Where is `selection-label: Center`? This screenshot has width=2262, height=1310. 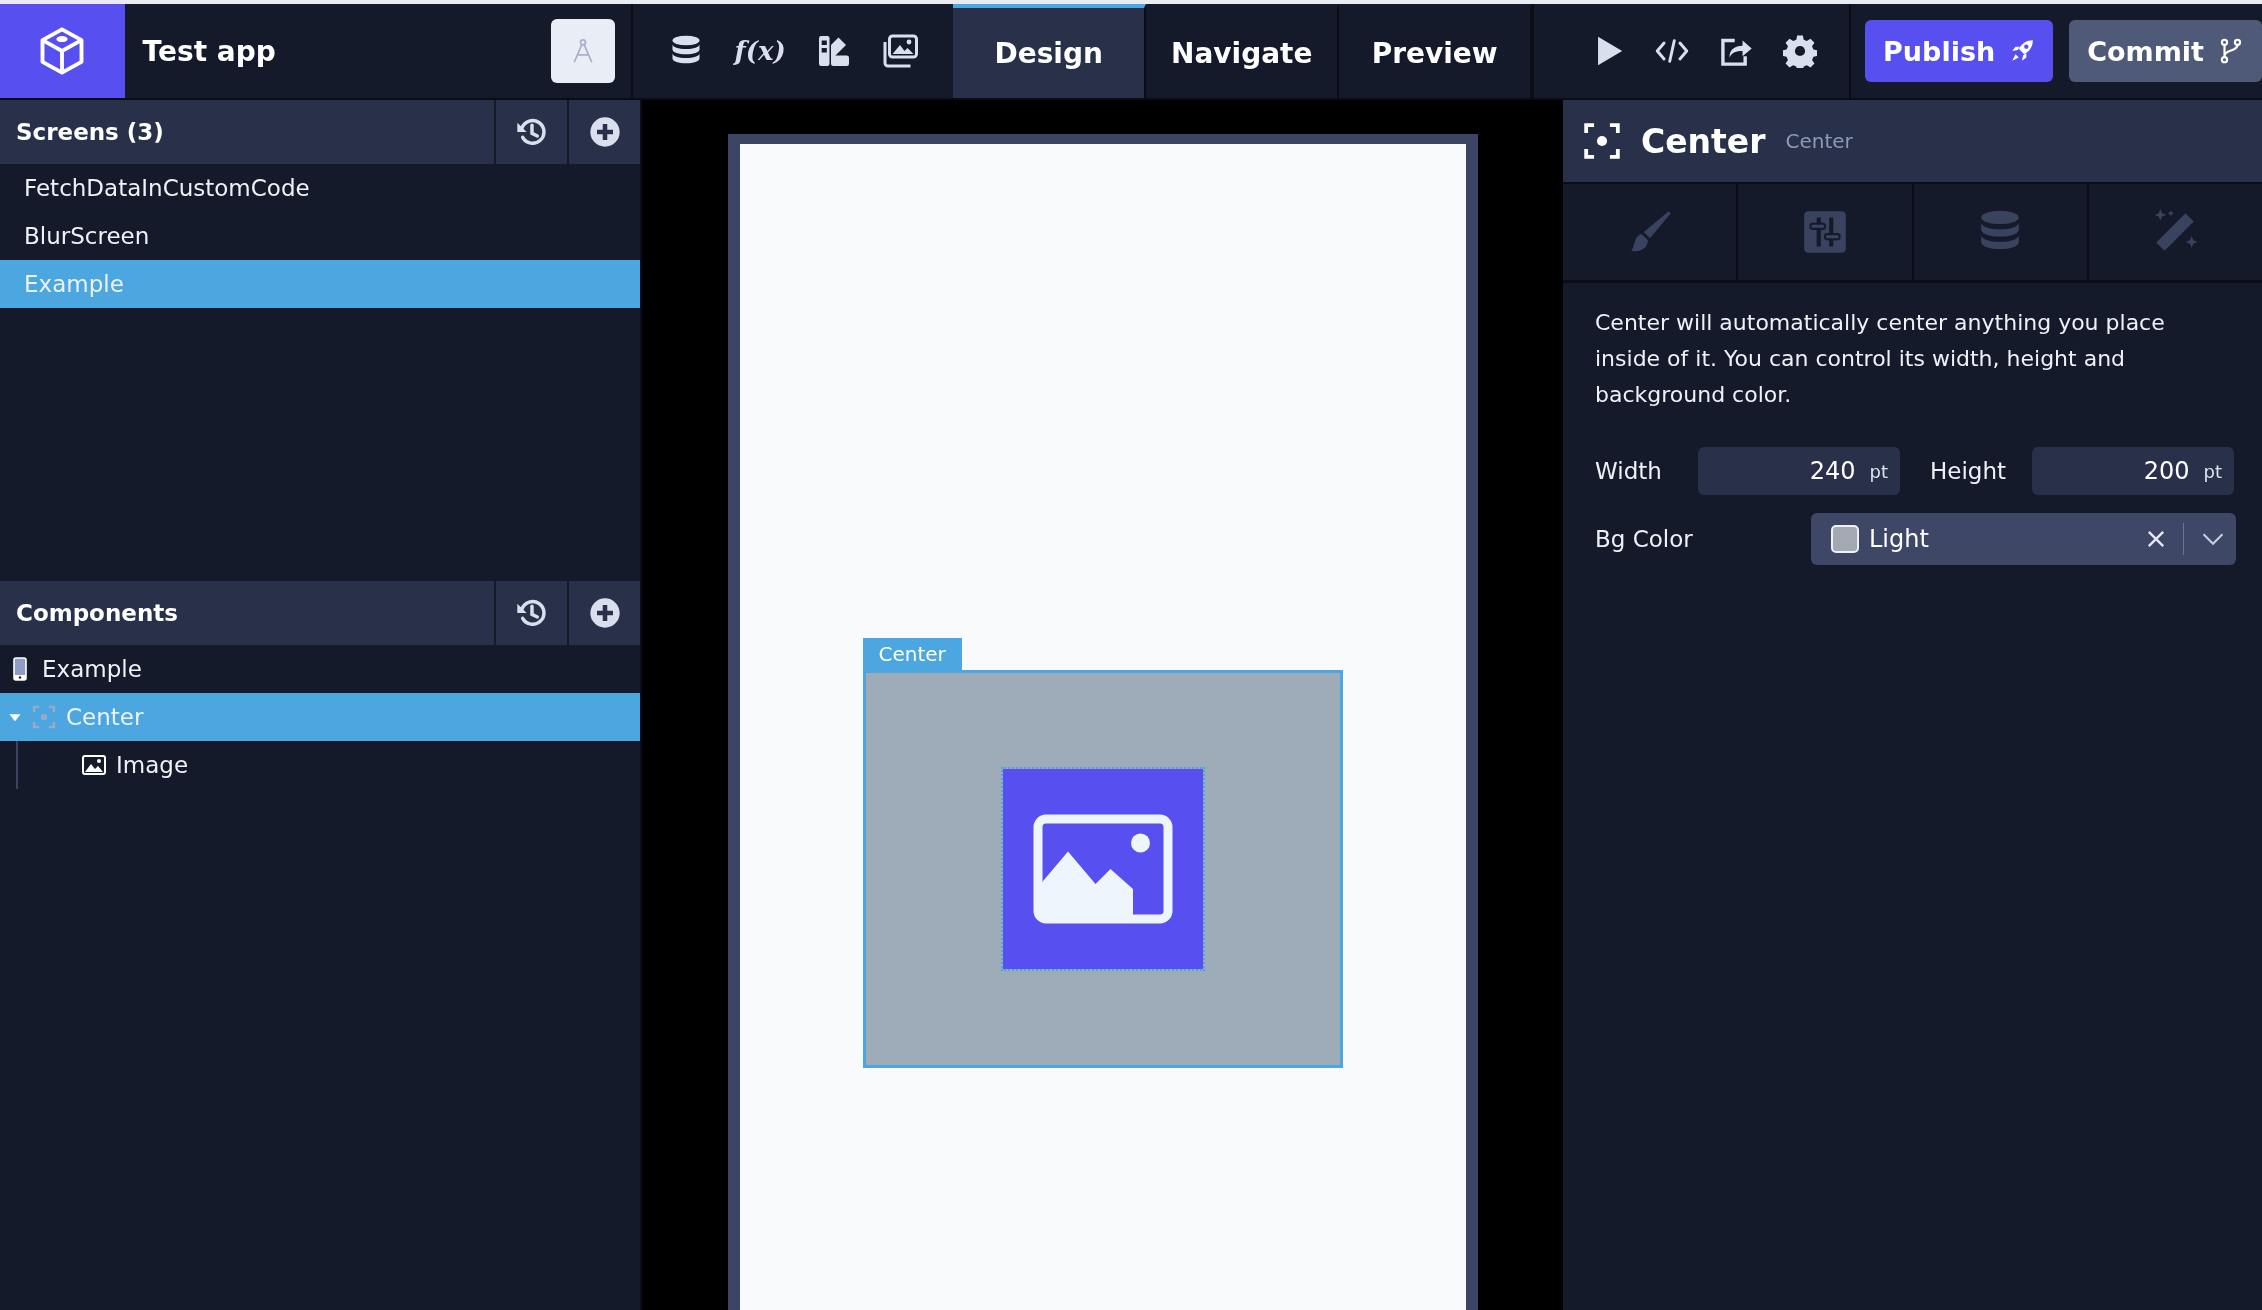
selection-label: Center is located at coordinates (912, 654).